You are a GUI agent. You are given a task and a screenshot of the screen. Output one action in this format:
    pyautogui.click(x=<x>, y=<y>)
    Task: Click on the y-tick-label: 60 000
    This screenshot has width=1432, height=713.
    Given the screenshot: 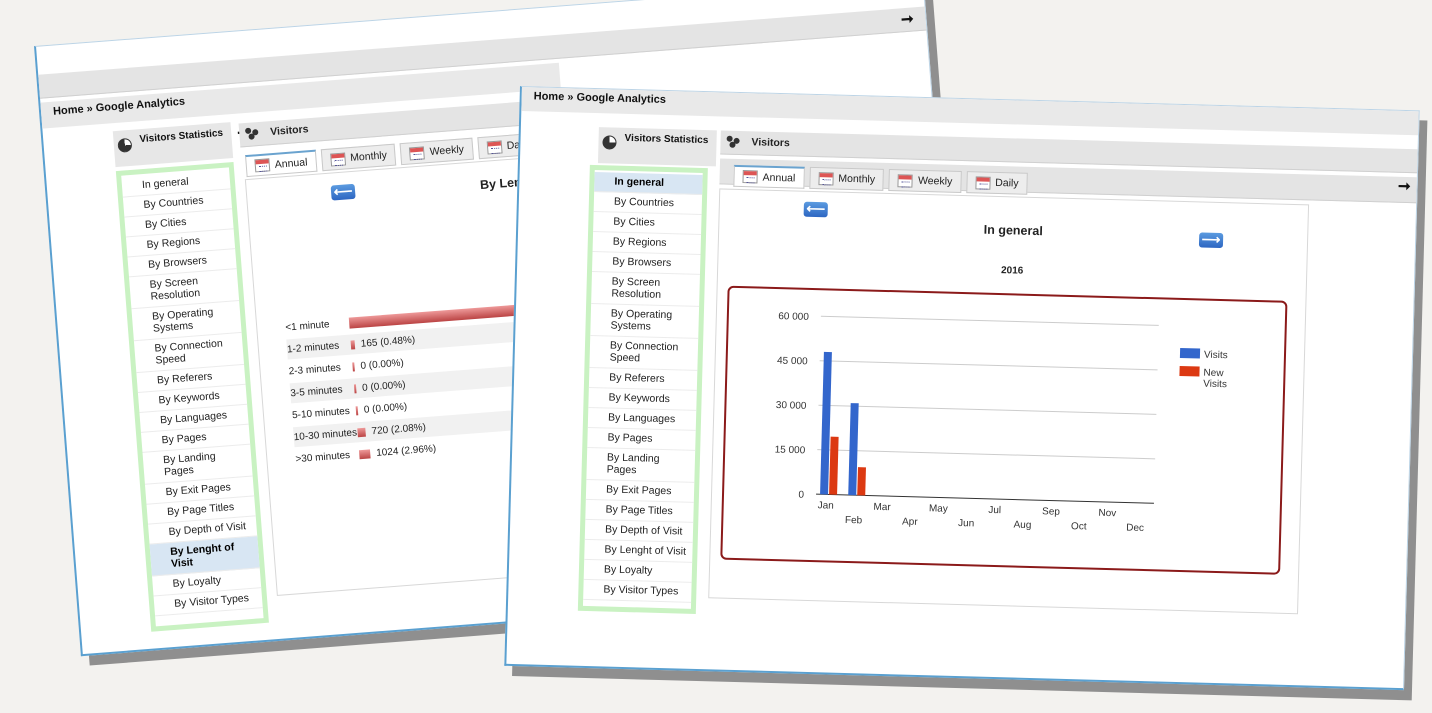 What is the action you would take?
    pyautogui.click(x=793, y=317)
    